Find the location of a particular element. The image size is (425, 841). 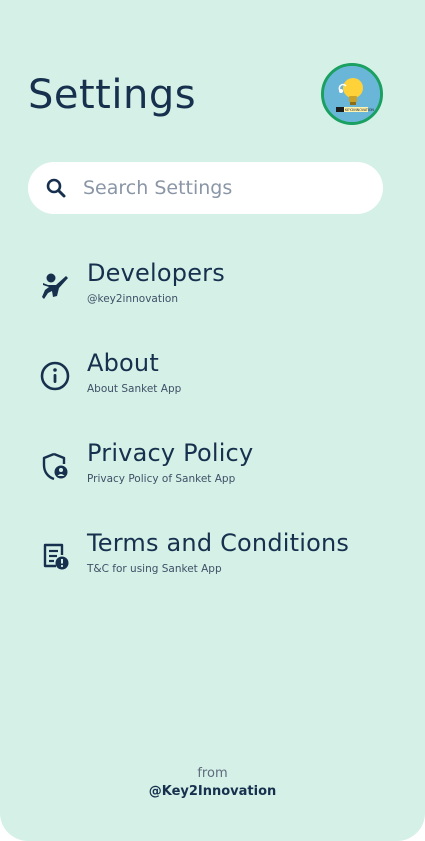

search-bar is located at coordinates (205, 188).